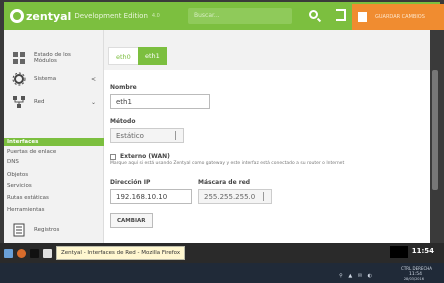  I want to click on logout-icon, so click(341, 15).